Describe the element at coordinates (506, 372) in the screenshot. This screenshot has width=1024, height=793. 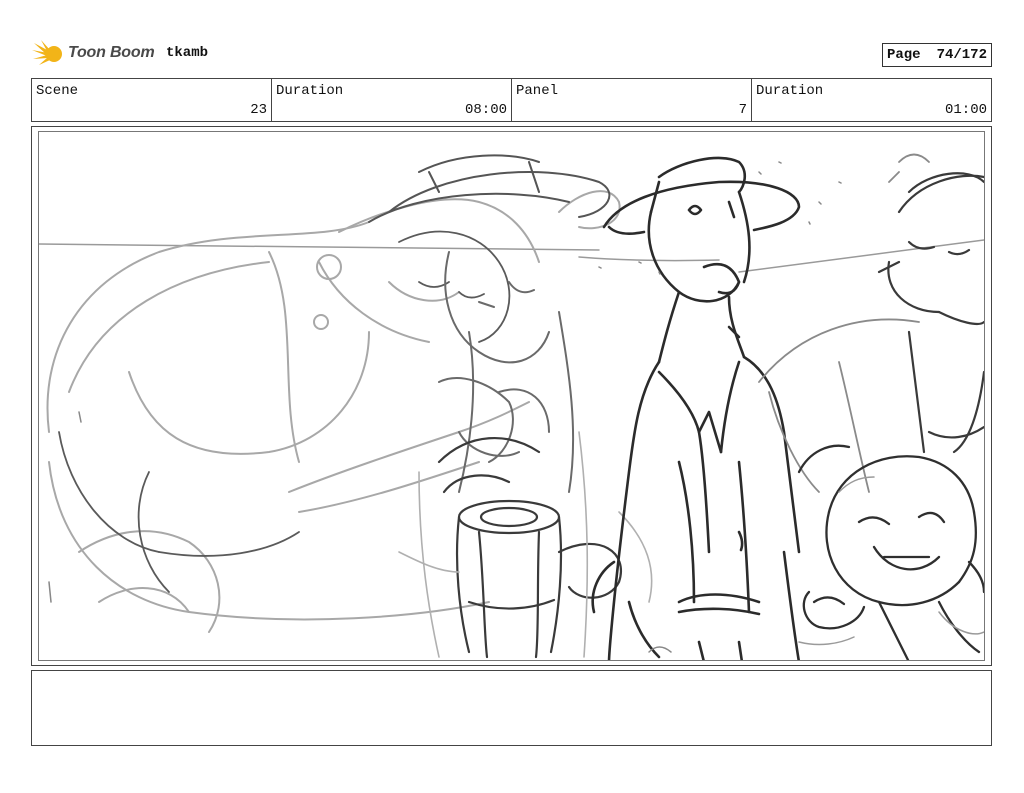
I see `middle-figure-sketch` at that location.